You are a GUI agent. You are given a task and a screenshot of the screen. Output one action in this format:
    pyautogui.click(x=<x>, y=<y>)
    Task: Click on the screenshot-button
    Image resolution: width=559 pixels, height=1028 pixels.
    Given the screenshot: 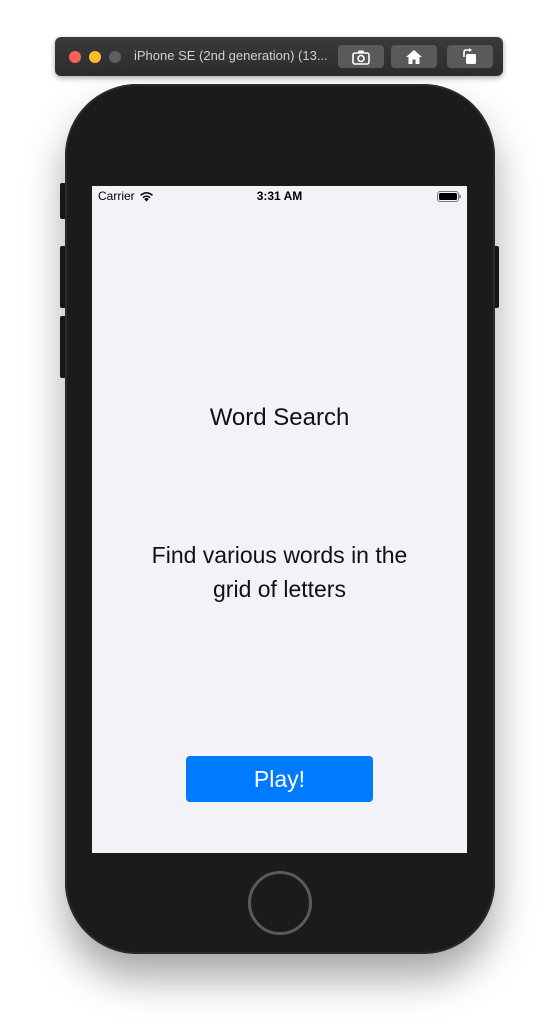 What is the action you would take?
    pyautogui.click(x=361, y=56)
    